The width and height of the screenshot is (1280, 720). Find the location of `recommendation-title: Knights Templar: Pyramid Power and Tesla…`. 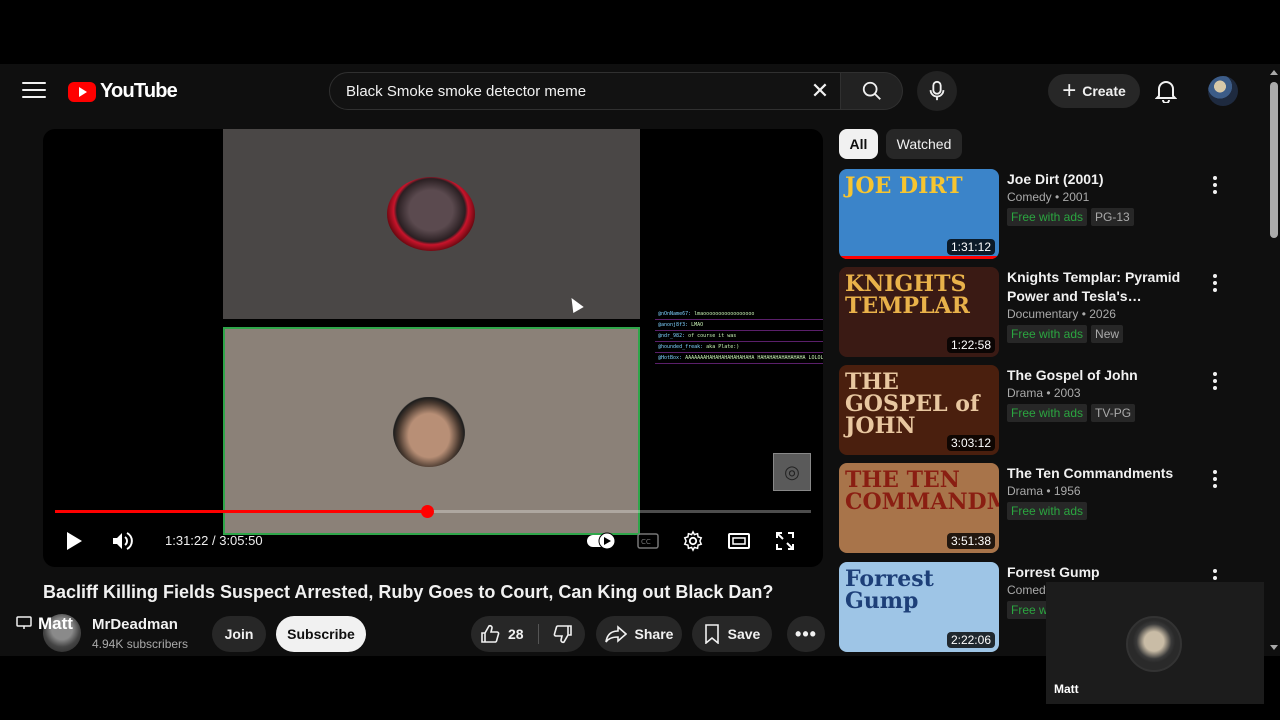

recommendation-title: Knights Templar: Pyramid Power and Tesla… is located at coordinates (1102, 287).